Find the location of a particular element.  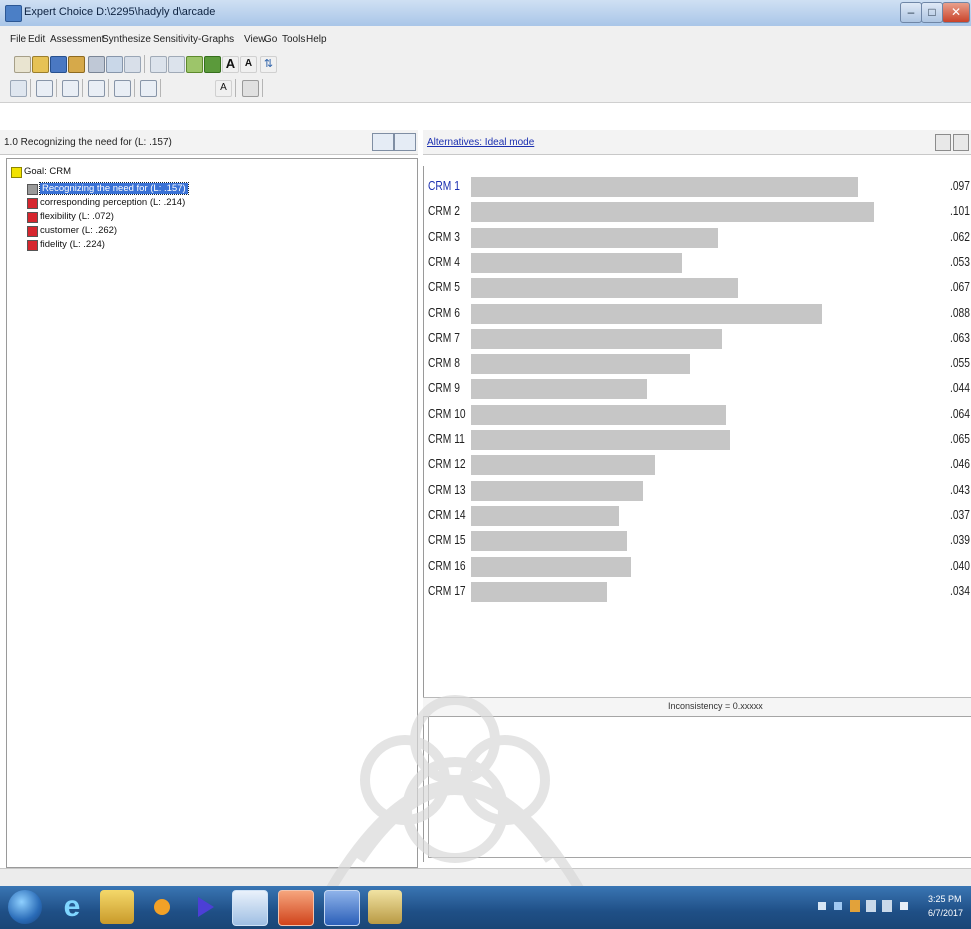

graphical-assessment-icon is located at coordinates (96, 88).